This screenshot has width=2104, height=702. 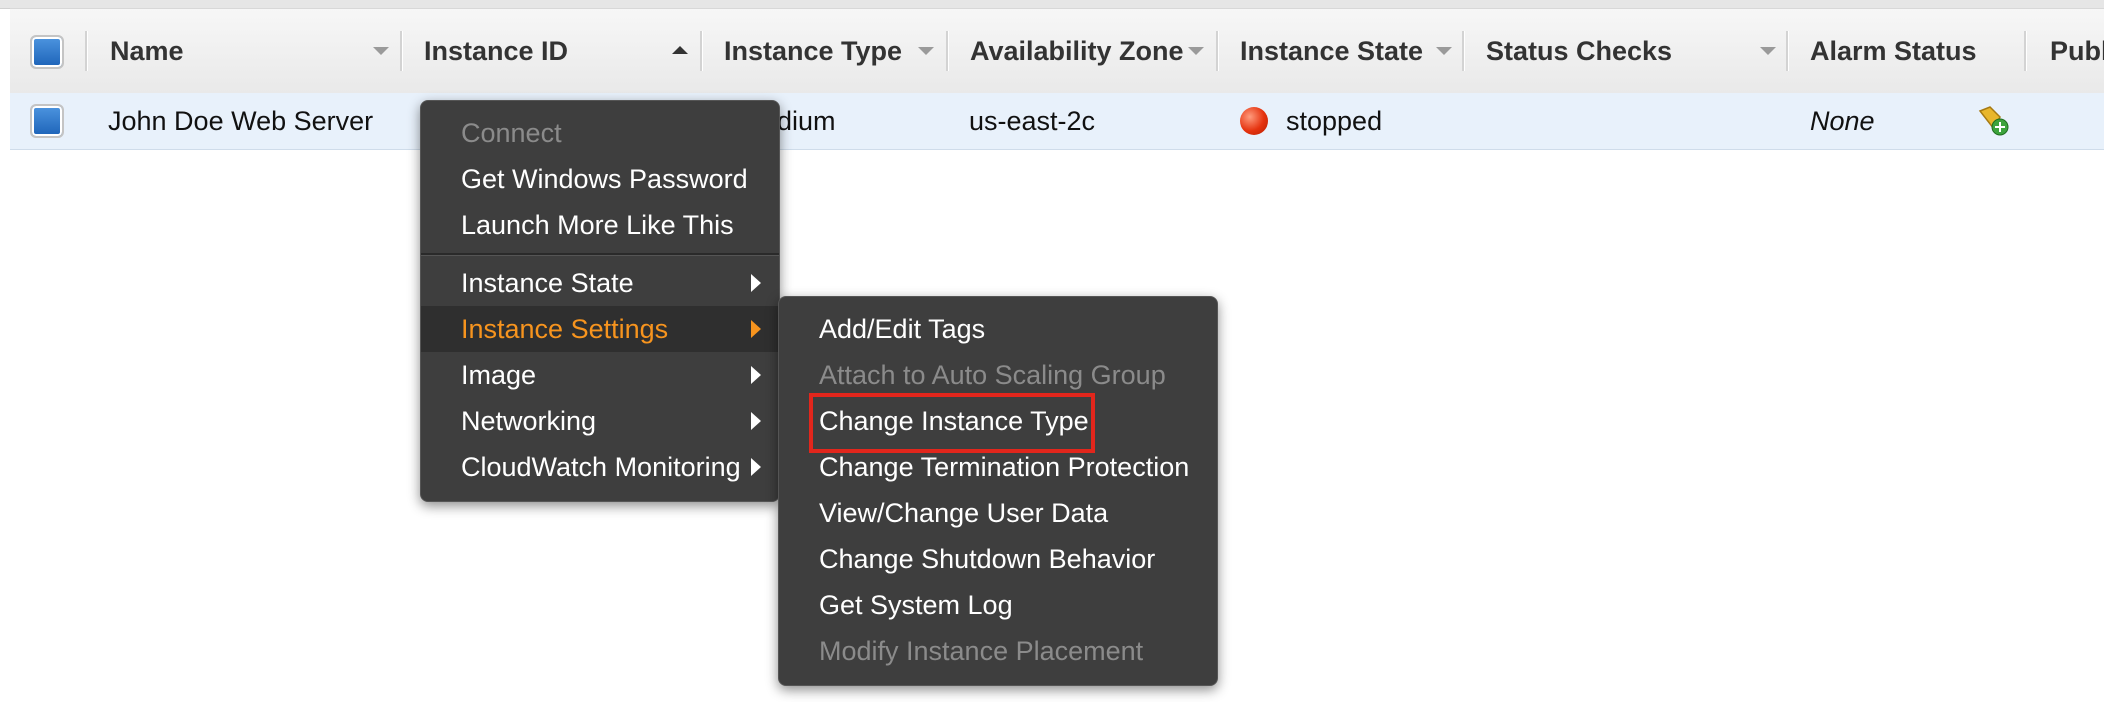 I want to click on menu-item-label: Change Shutdown Behavior, so click(x=987, y=558).